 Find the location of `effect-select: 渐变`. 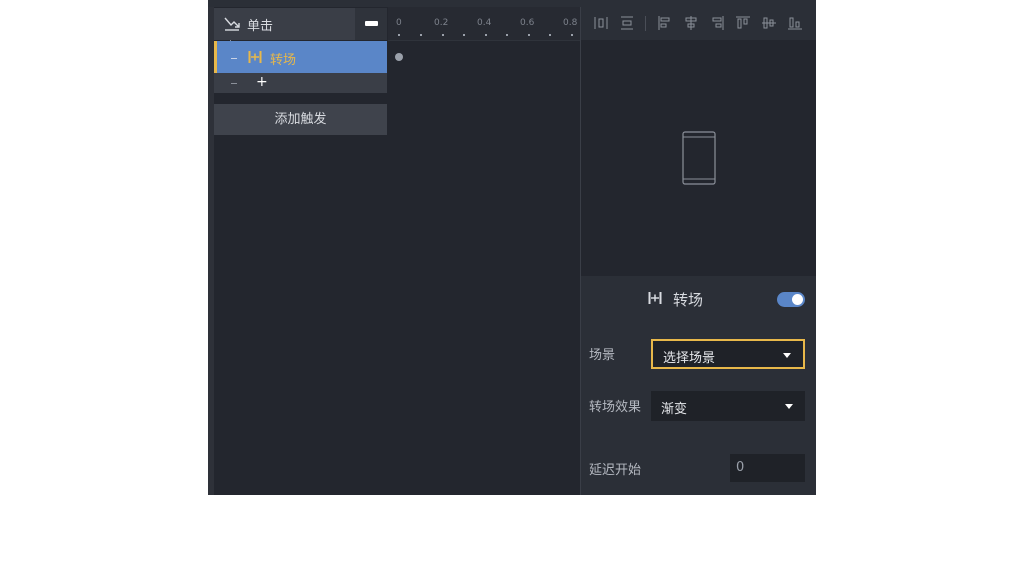

effect-select: 渐变 is located at coordinates (728, 406).